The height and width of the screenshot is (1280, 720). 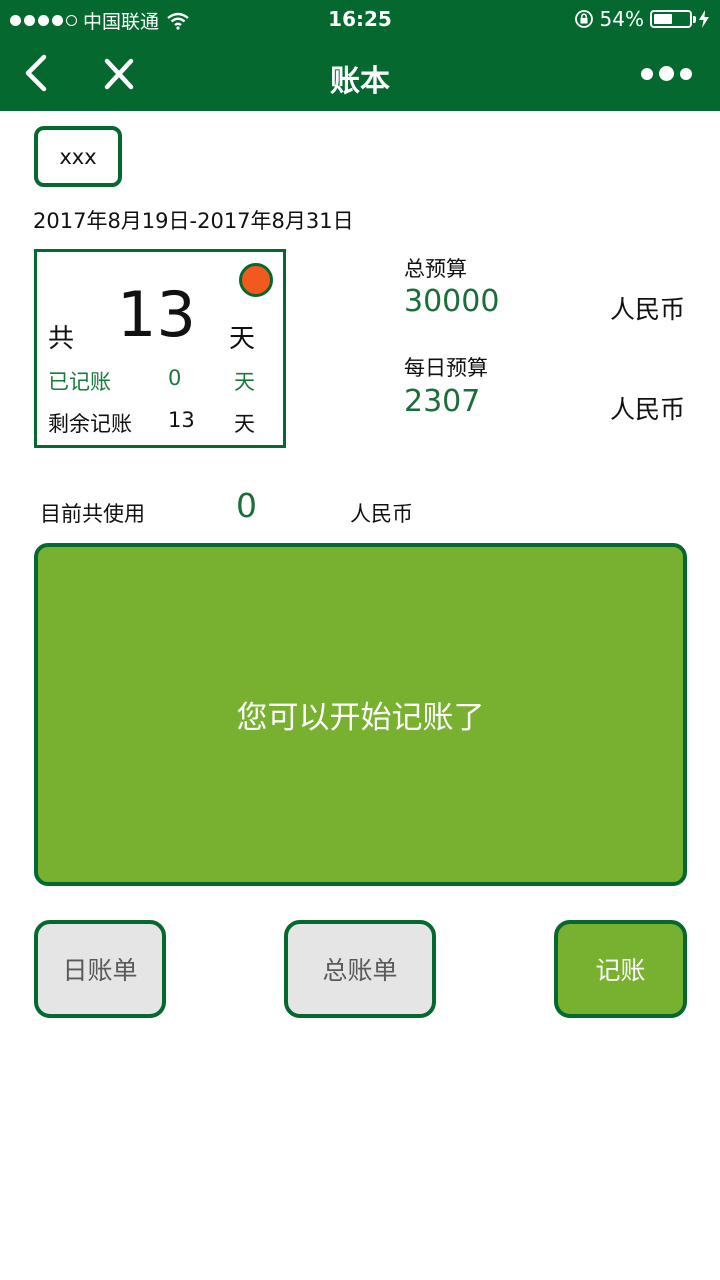 I want to click on battery-icon, so click(x=673, y=19).